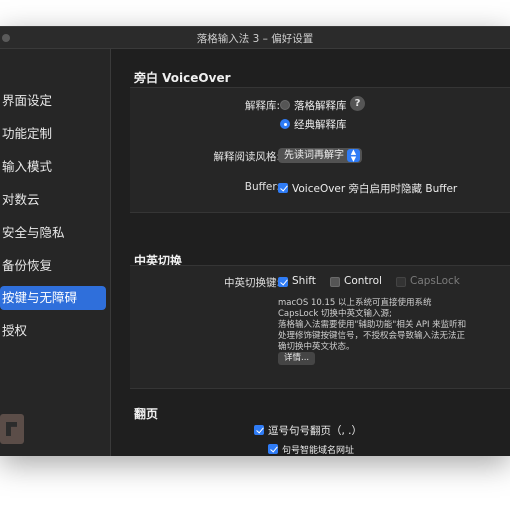  I want to click on sidebar-item-input-mode: 输入模式, so click(53, 167).